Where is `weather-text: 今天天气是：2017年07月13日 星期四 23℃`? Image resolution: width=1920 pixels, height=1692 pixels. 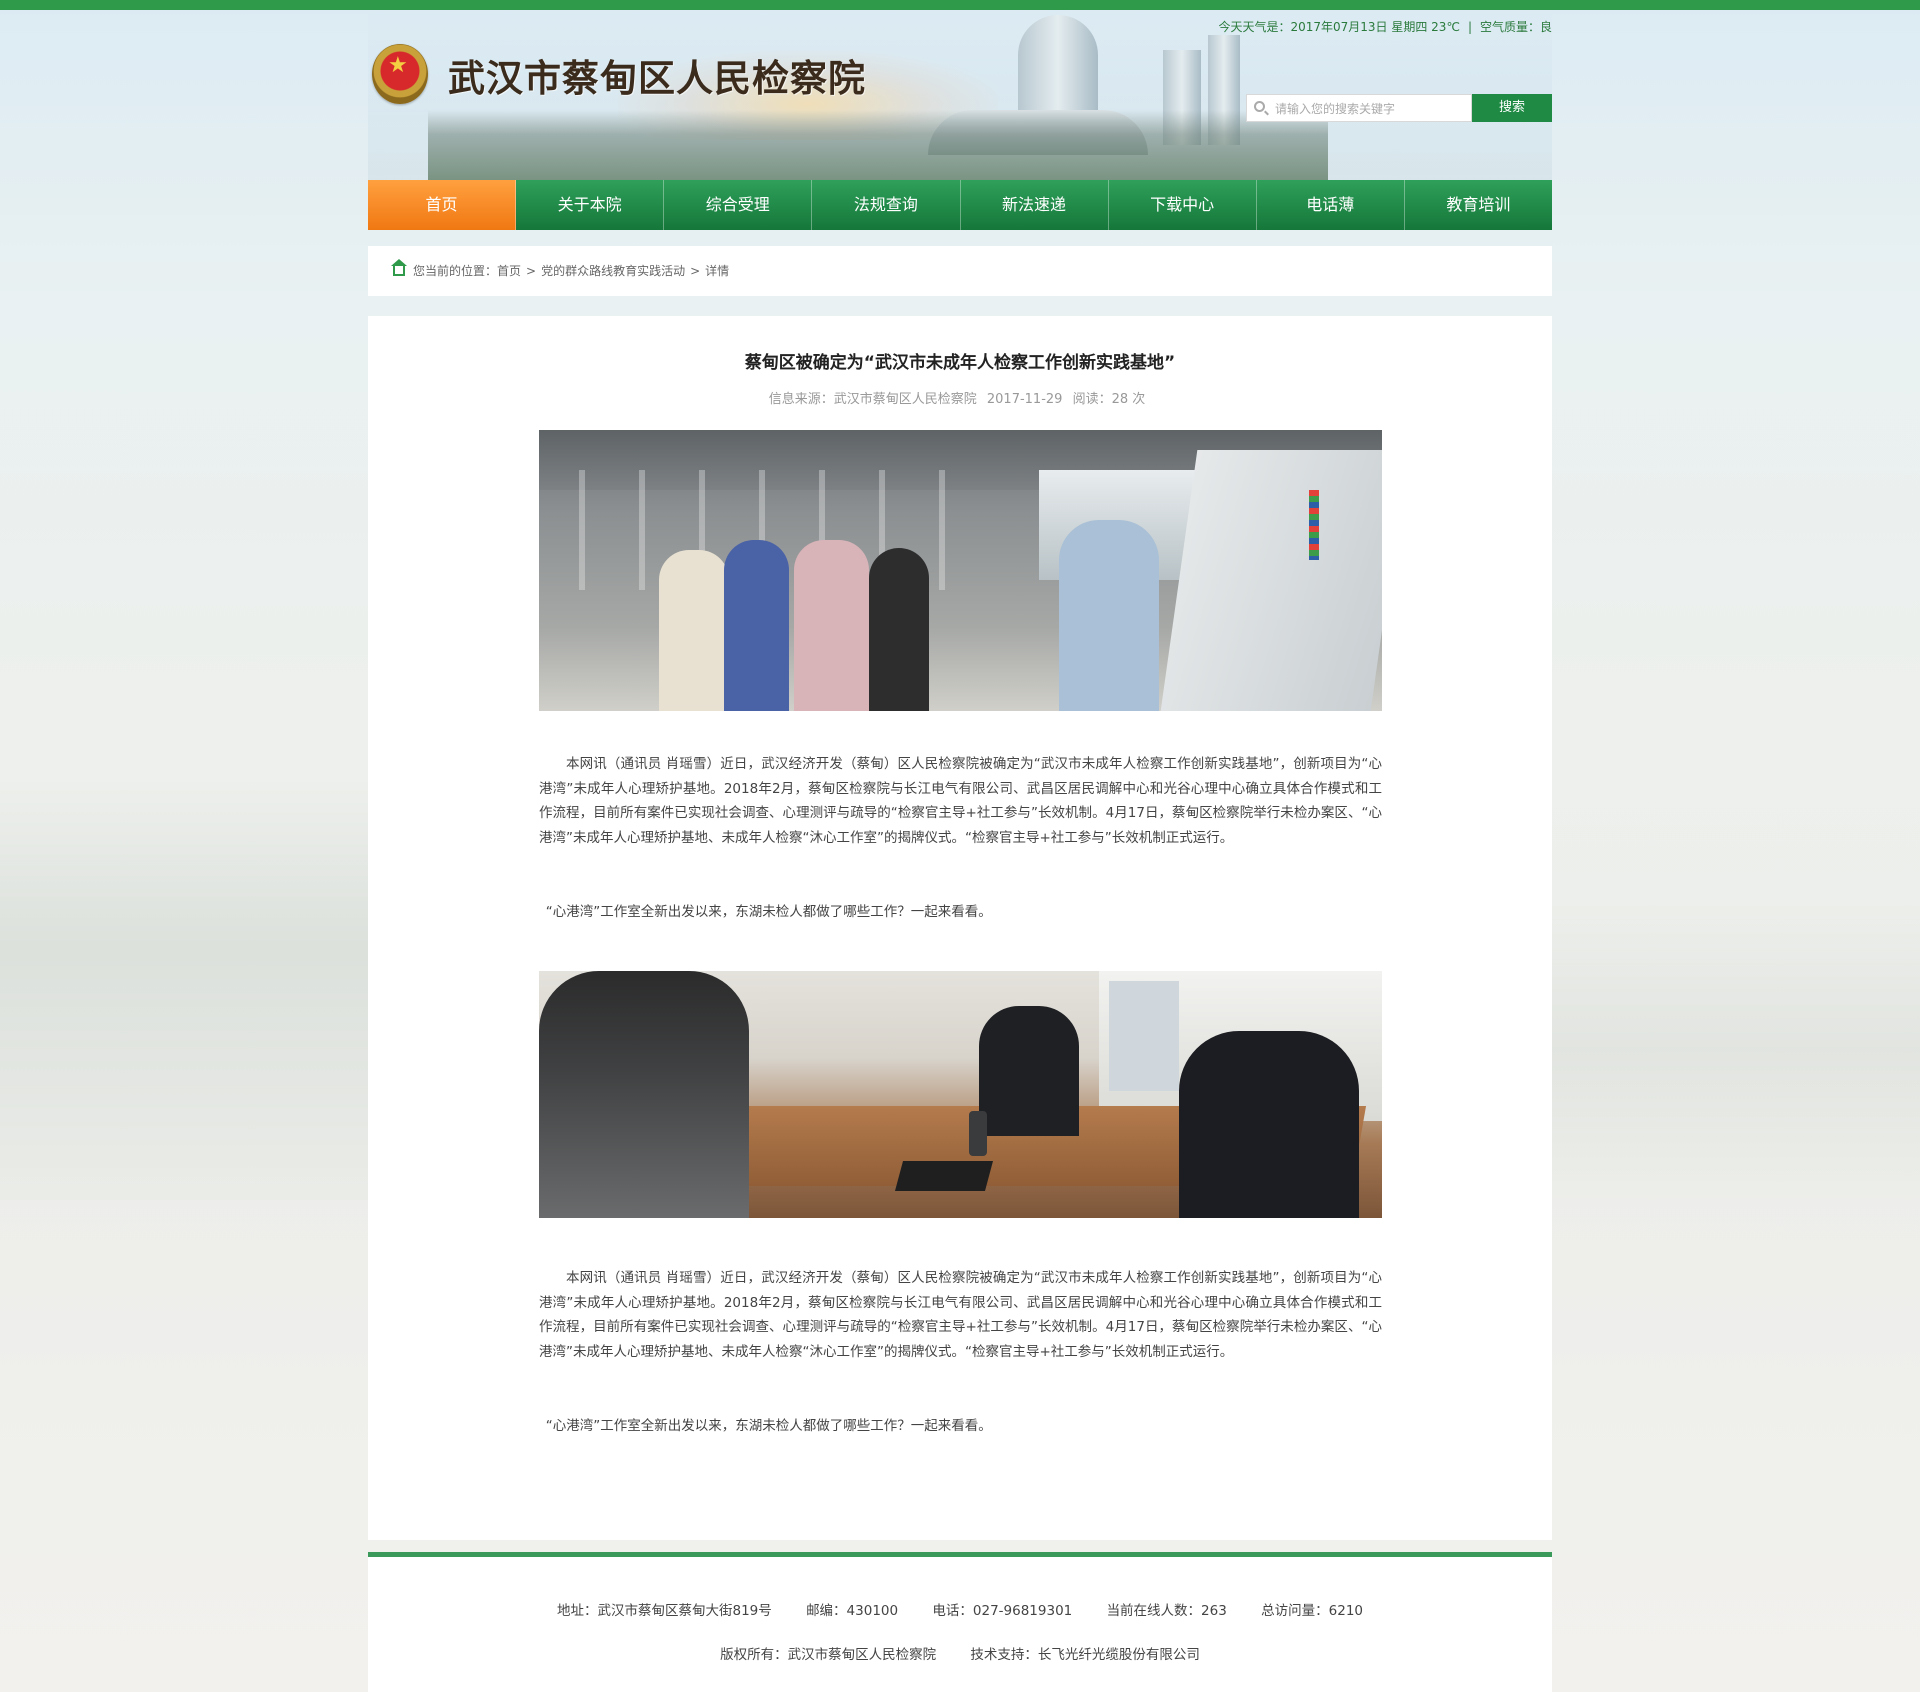
weather-text: 今天天气是：2017年07月13日 星期四 23℃ is located at coordinates (1339, 27).